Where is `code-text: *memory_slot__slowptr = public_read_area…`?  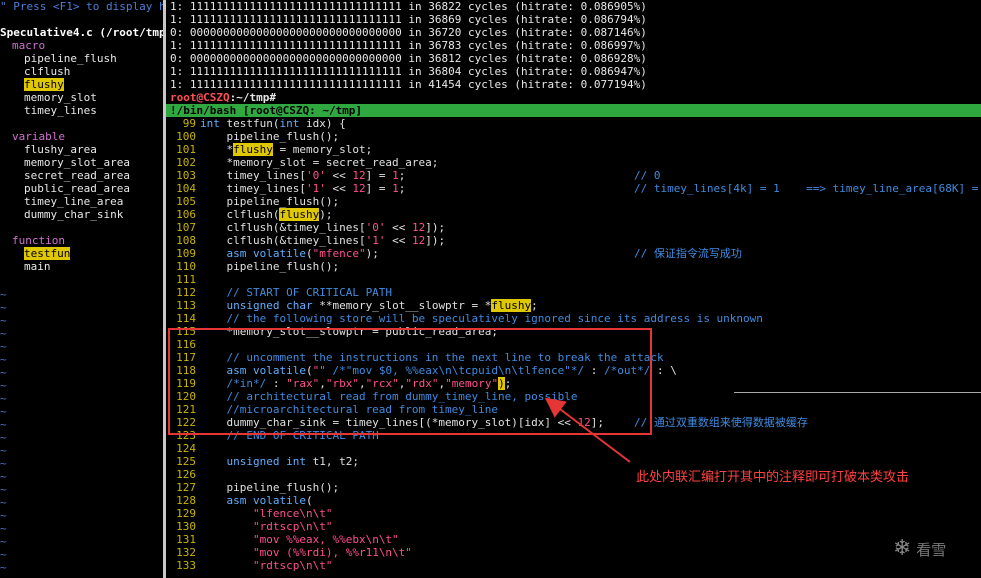
code-text: *memory_slot__slowptr = public_read_area… is located at coordinates (349, 331).